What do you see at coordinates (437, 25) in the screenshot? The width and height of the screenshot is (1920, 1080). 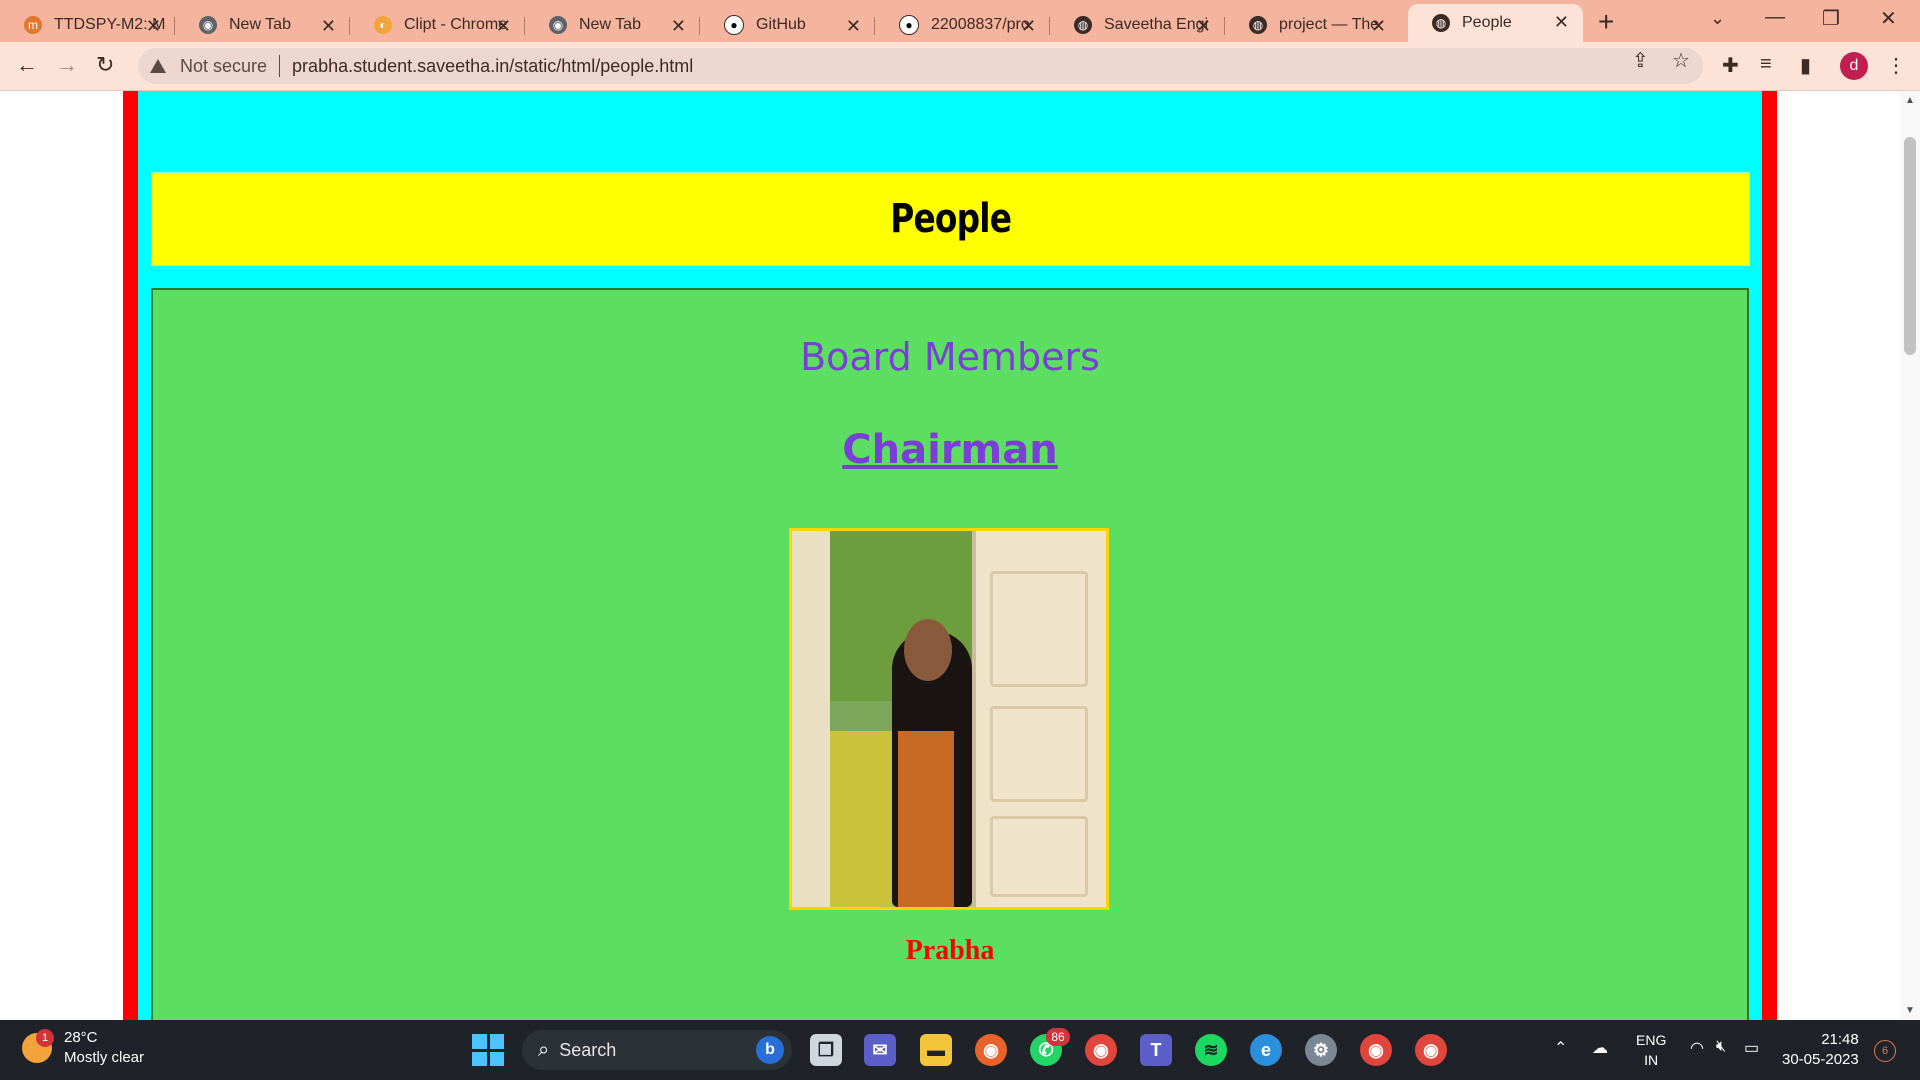 I see `tab-clipt: ◐ Clipt - Chrome ✕` at bounding box center [437, 25].